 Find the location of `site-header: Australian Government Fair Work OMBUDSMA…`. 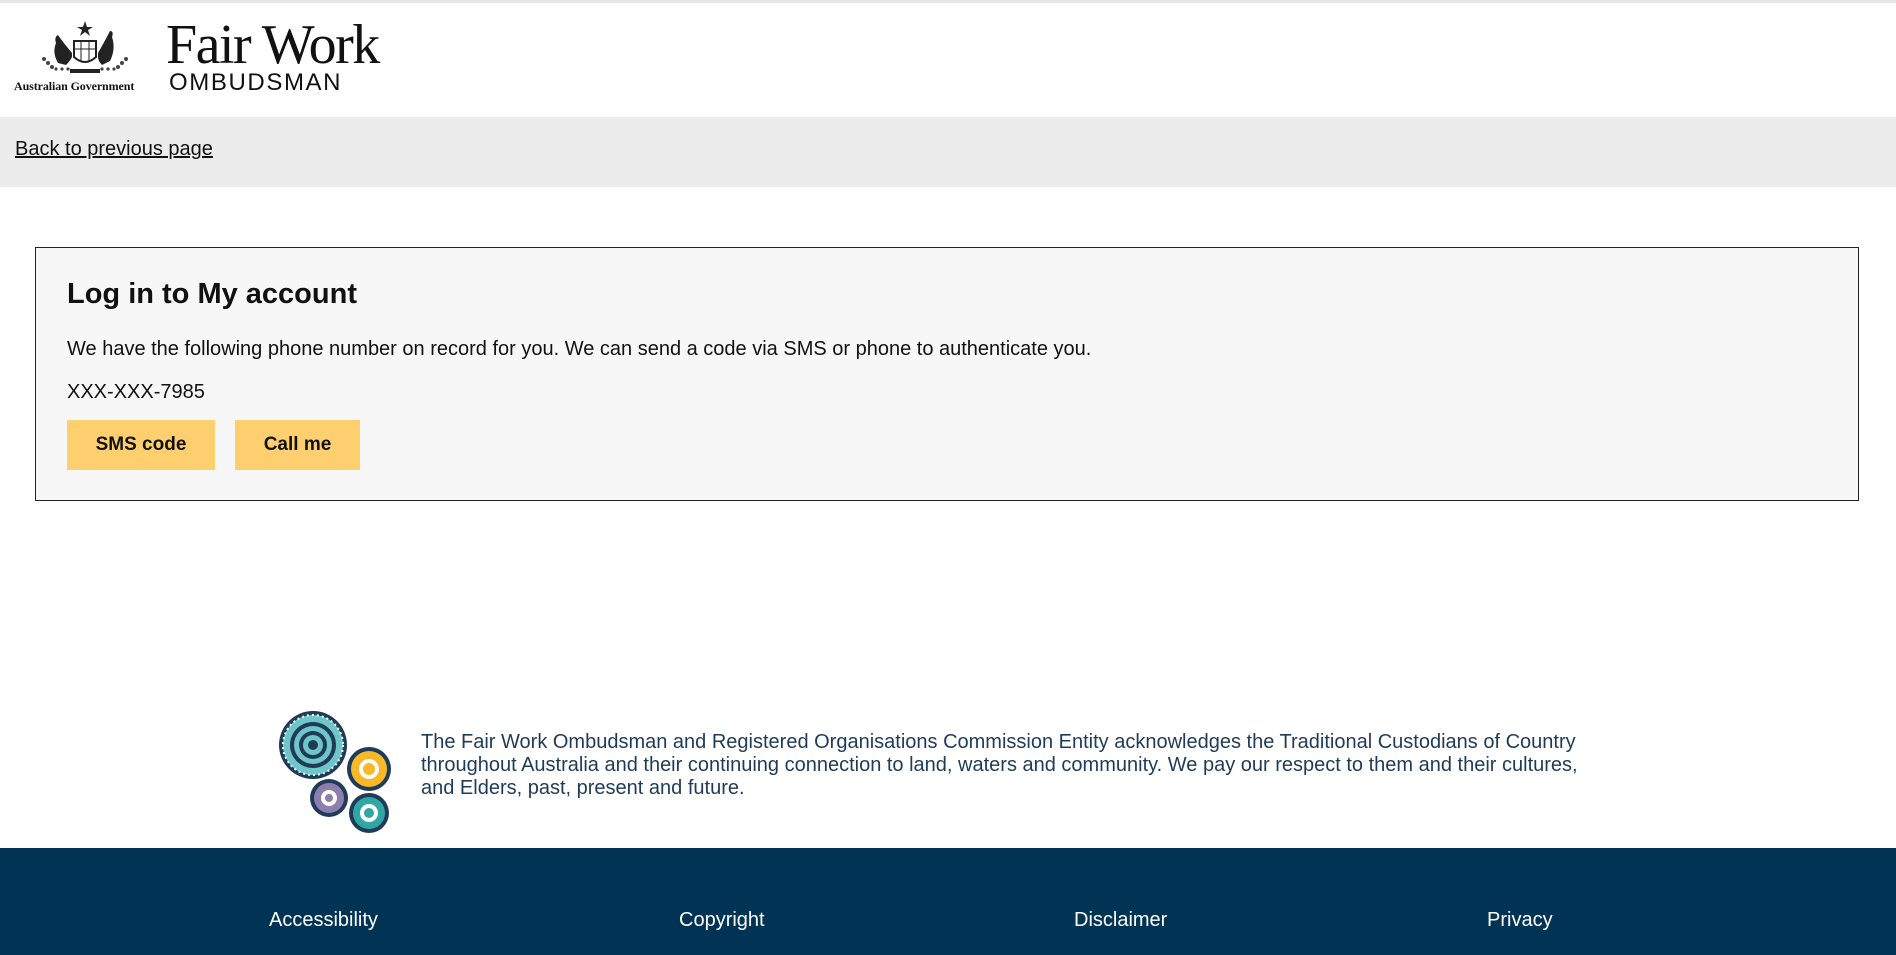

site-header: Australian Government Fair Work OMBUDSMA… is located at coordinates (948, 60).